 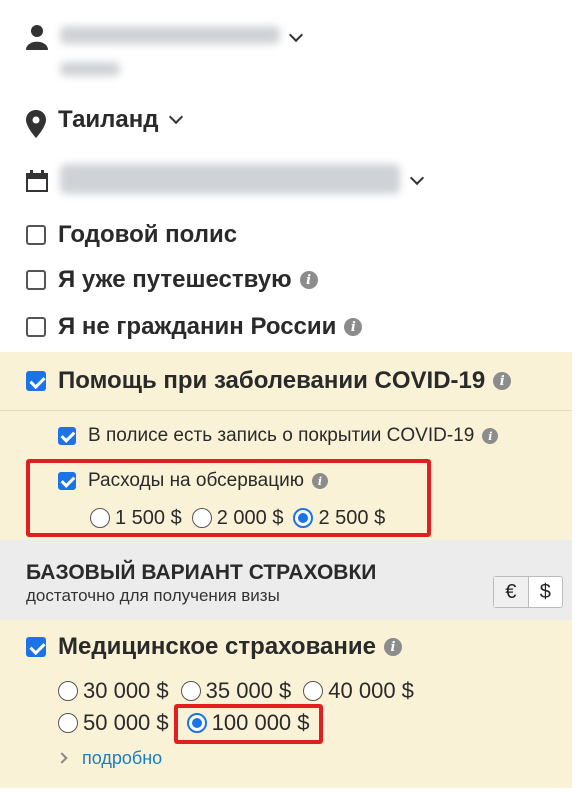 What do you see at coordinates (371, 690) in the screenshot?
I see `medical-amount-label: 40 000 $` at bounding box center [371, 690].